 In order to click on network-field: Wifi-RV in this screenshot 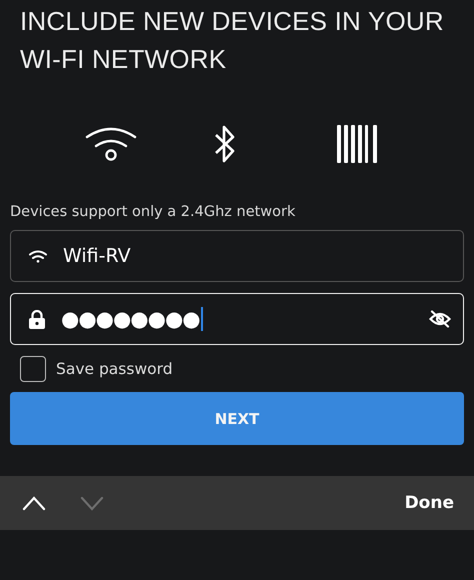, I will do `click(237, 256)`.